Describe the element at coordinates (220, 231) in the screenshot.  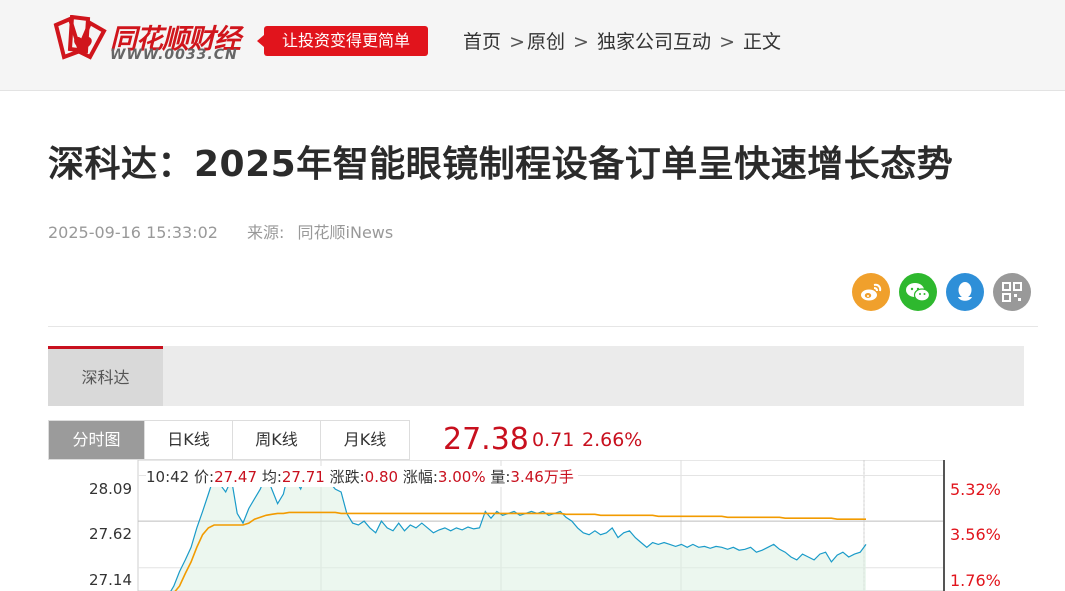
I see `article-meta: 2025-09-16 15:33:02 来源: 同花顺iNews` at that location.